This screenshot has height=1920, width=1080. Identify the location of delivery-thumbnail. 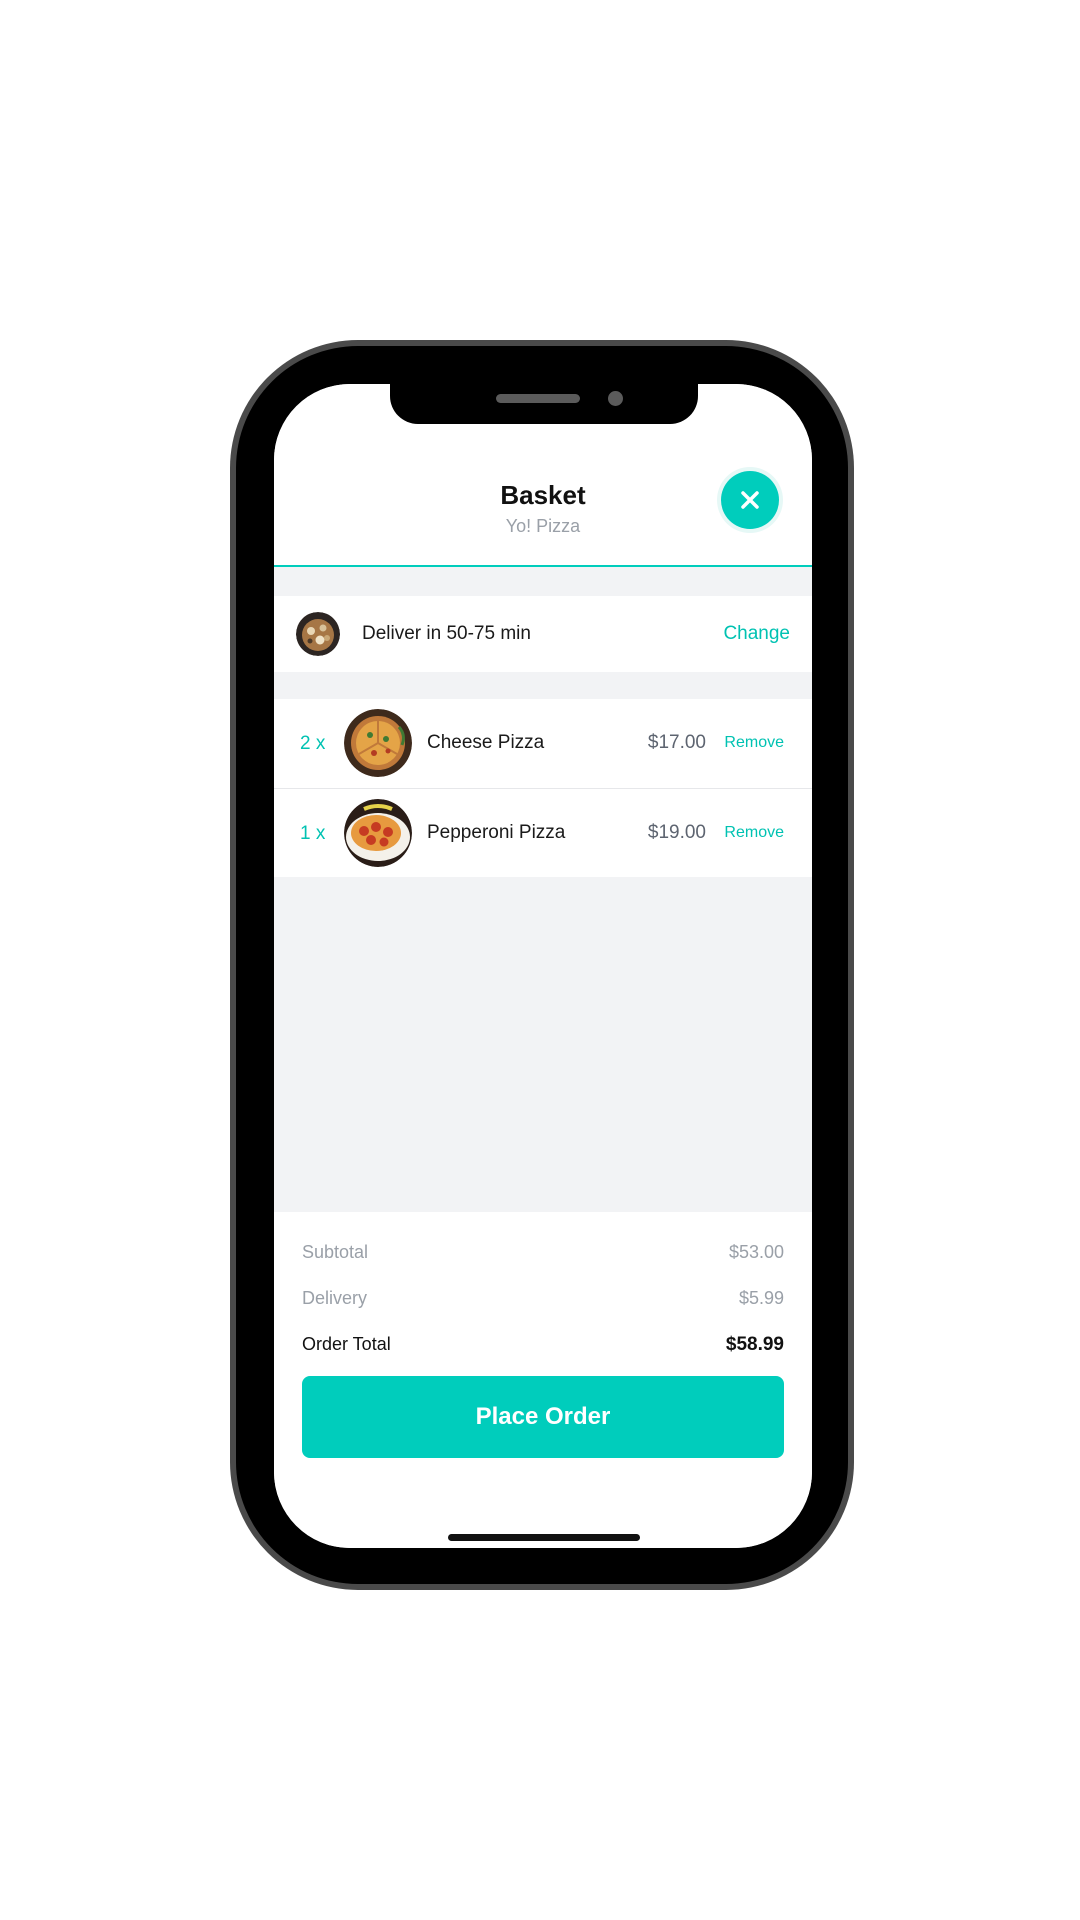
(318, 634).